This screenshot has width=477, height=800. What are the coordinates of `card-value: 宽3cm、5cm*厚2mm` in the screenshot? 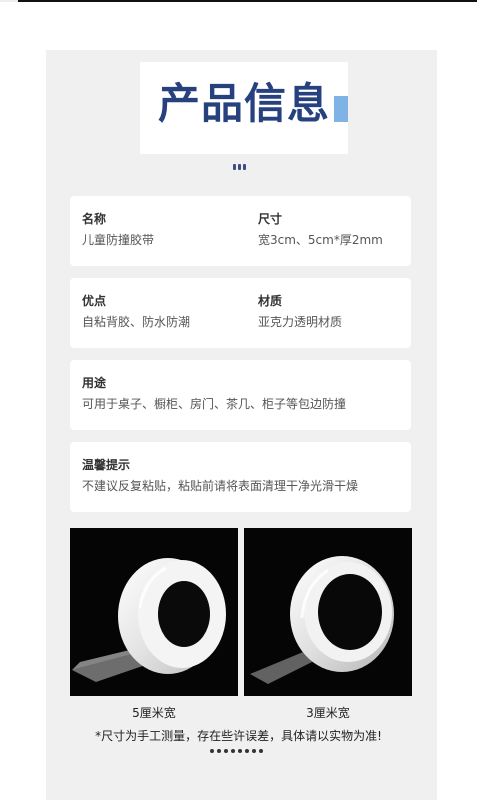 It's located at (320, 240).